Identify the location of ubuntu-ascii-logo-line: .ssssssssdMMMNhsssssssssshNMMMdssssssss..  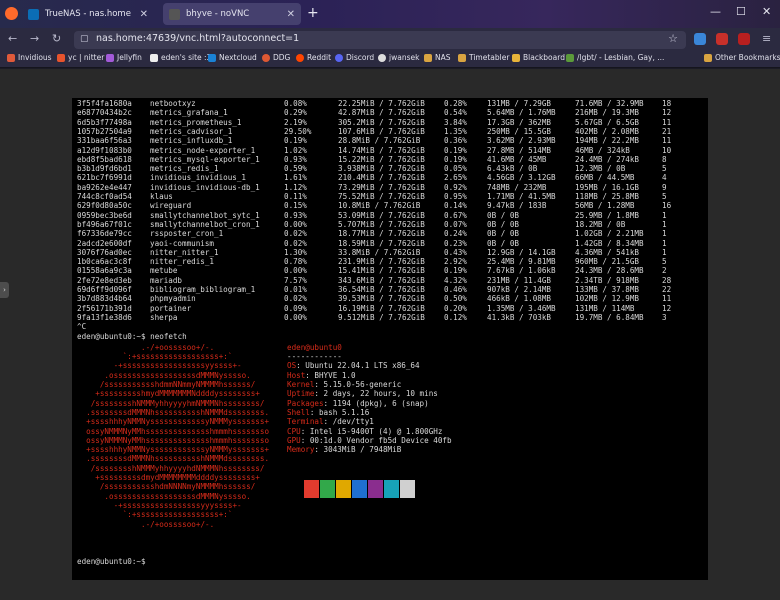
(173, 459).